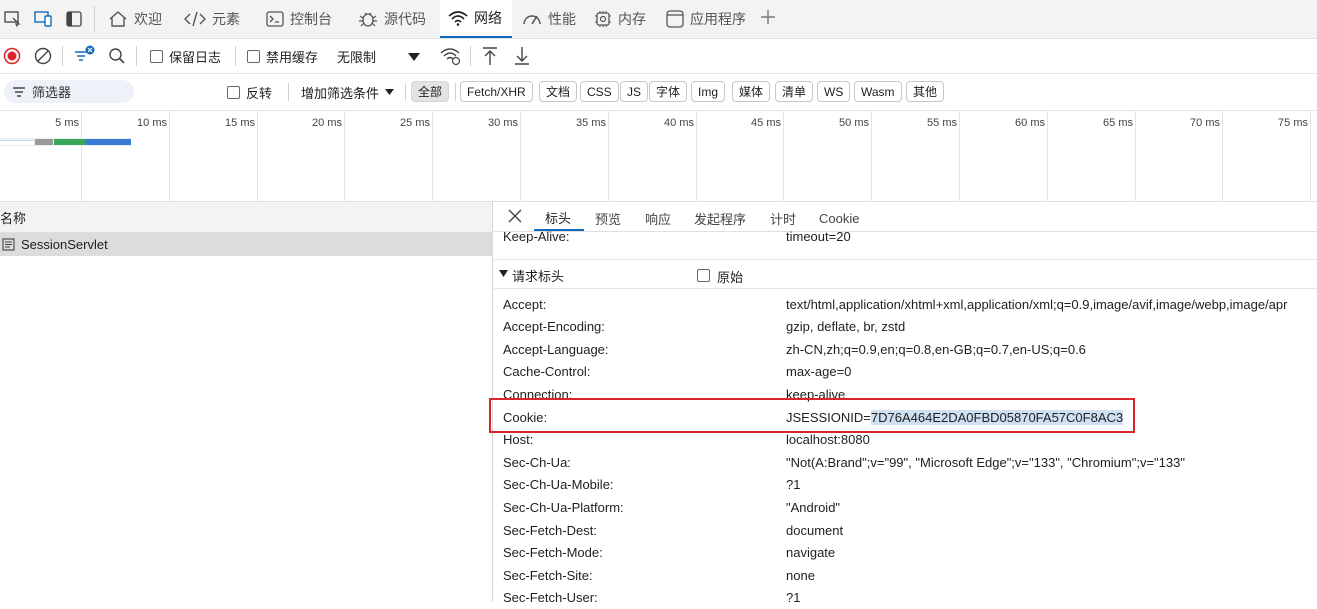  I want to click on chip-js: JS, so click(634, 91).